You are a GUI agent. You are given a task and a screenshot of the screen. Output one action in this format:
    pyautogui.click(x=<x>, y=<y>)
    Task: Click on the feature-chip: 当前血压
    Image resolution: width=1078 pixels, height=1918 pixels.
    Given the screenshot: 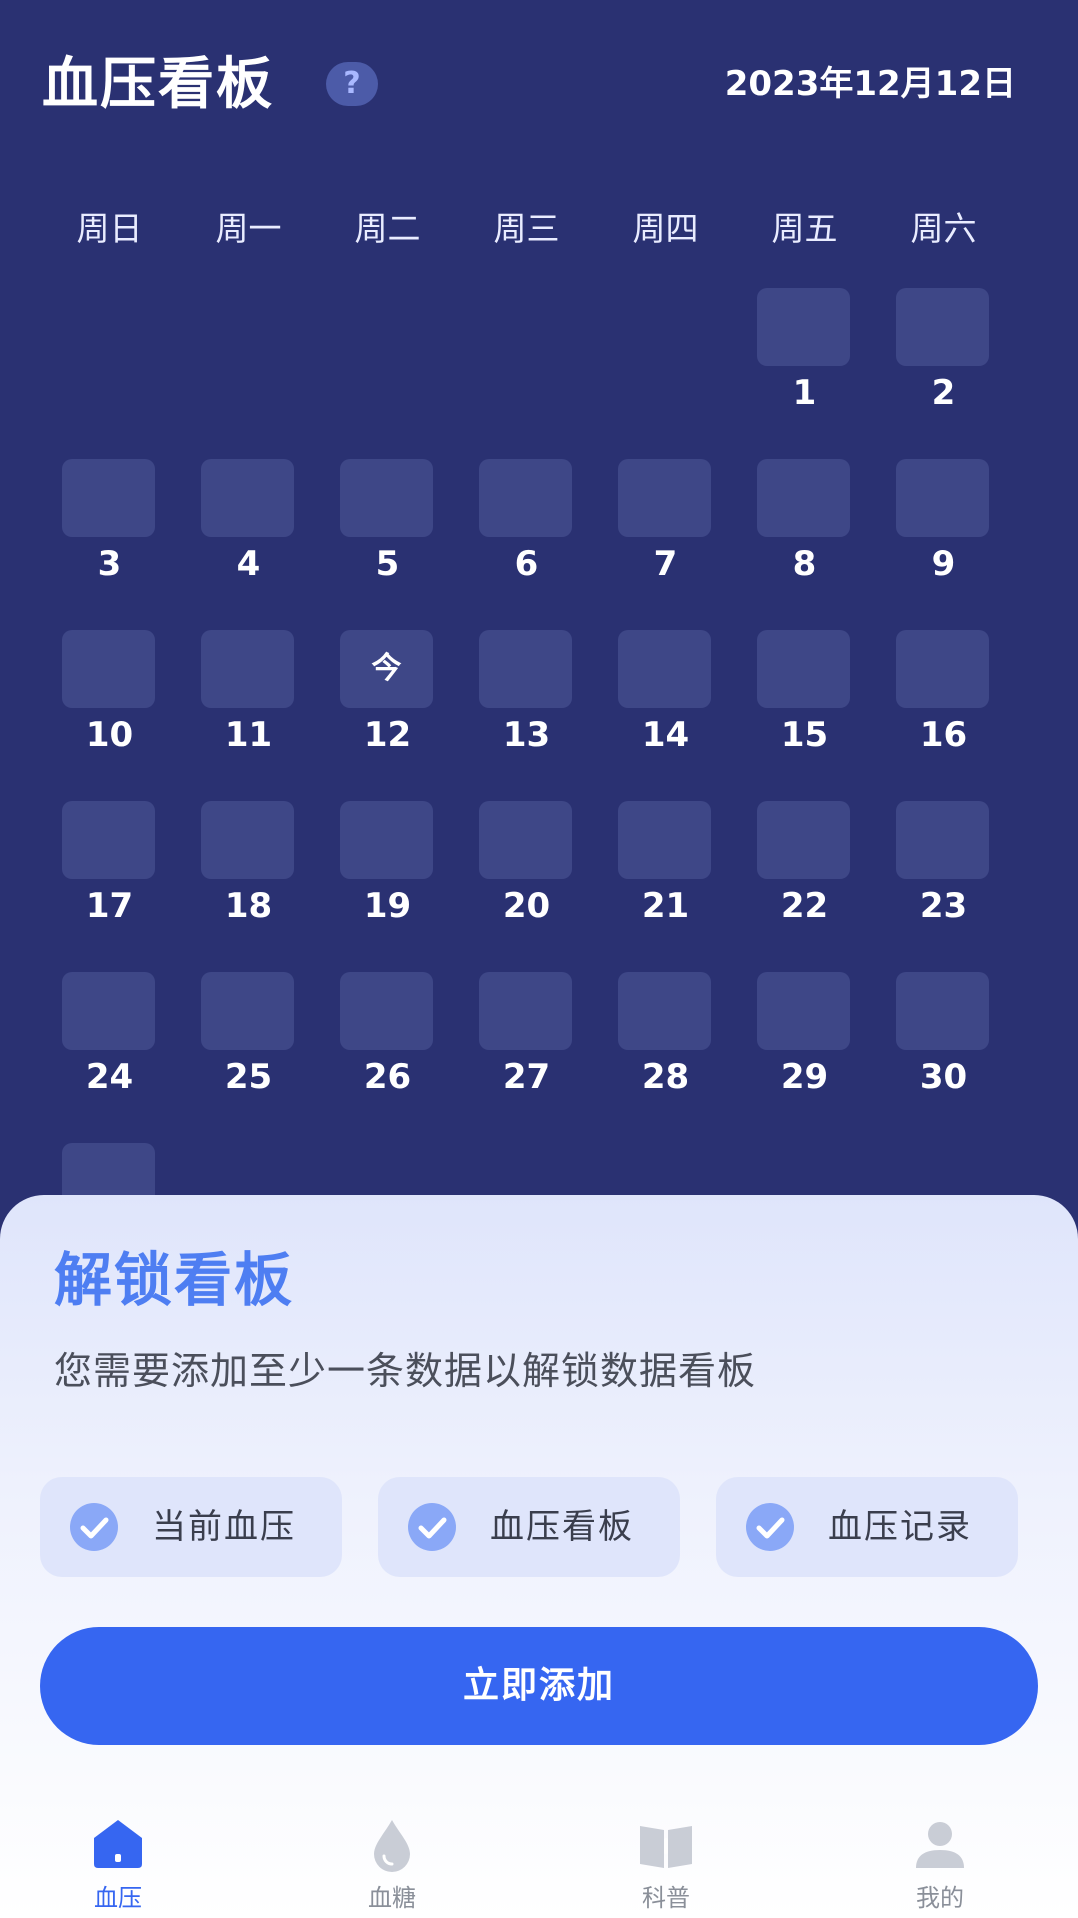 What is the action you would take?
    pyautogui.click(x=191, y=1527)
    